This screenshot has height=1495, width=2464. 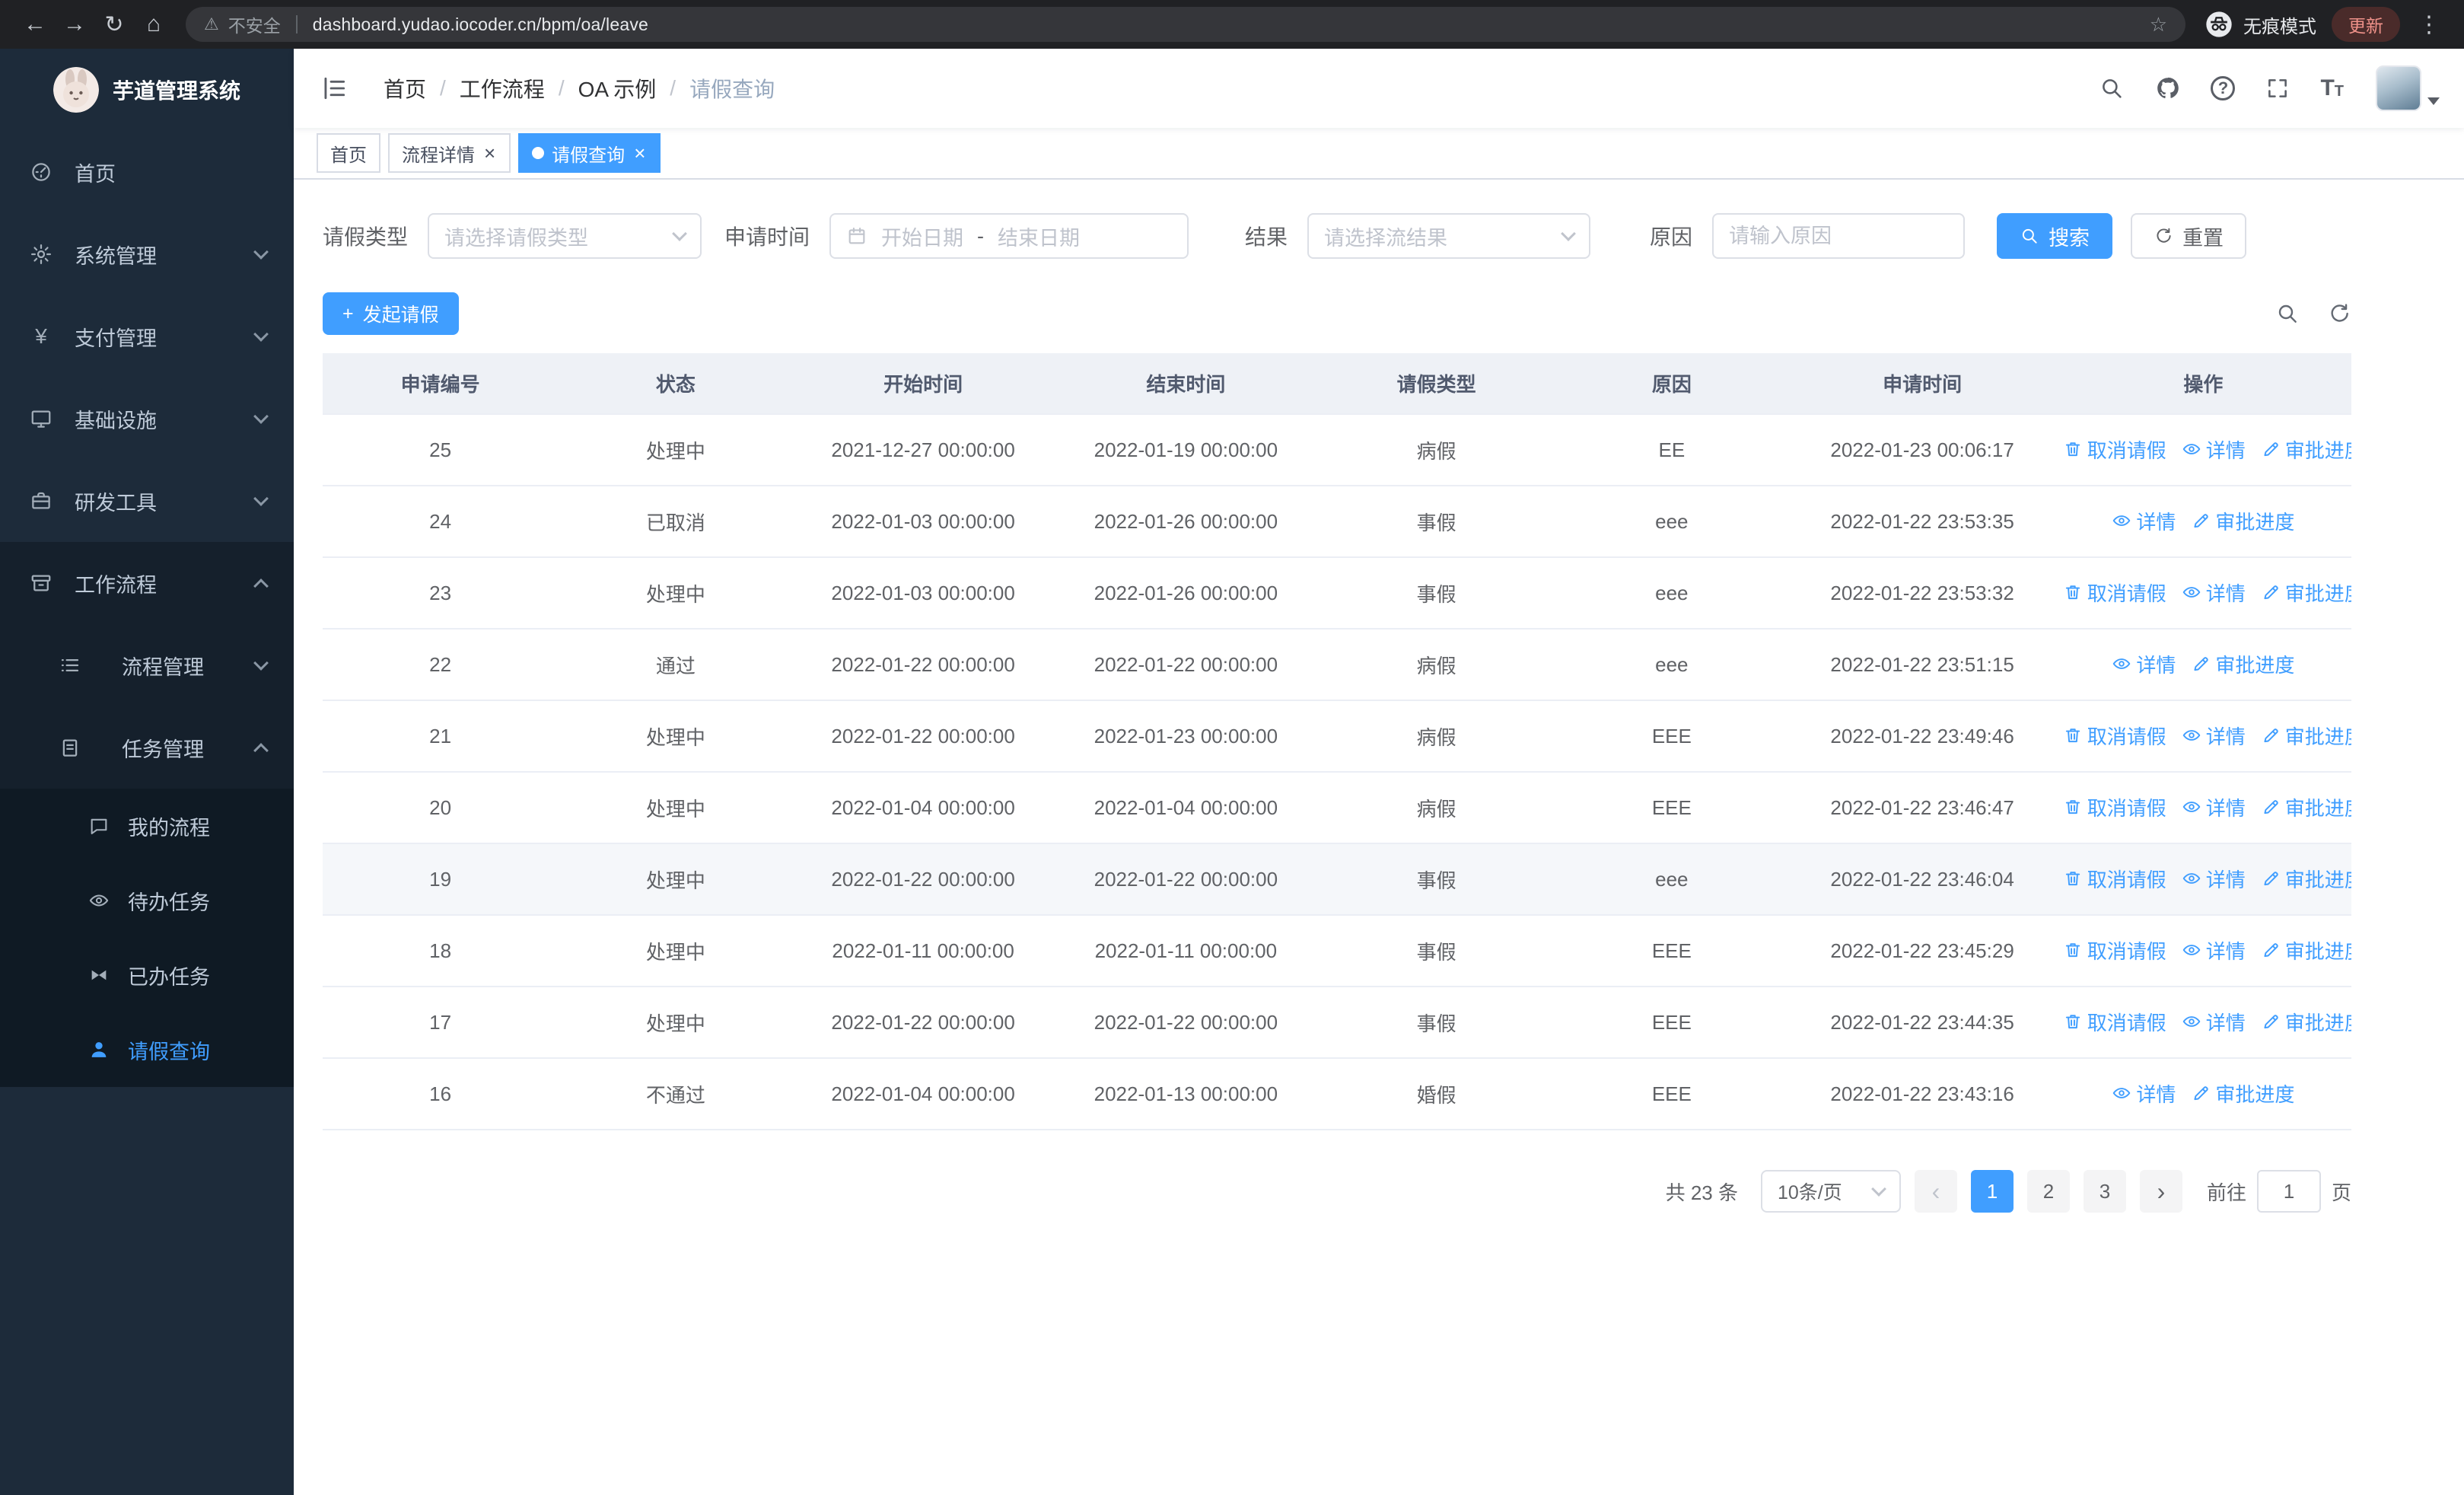 What do you see at coordinates (348, 153) in the screenshot?
I see `tab-home: 首页` at bounding box center [348, 153].